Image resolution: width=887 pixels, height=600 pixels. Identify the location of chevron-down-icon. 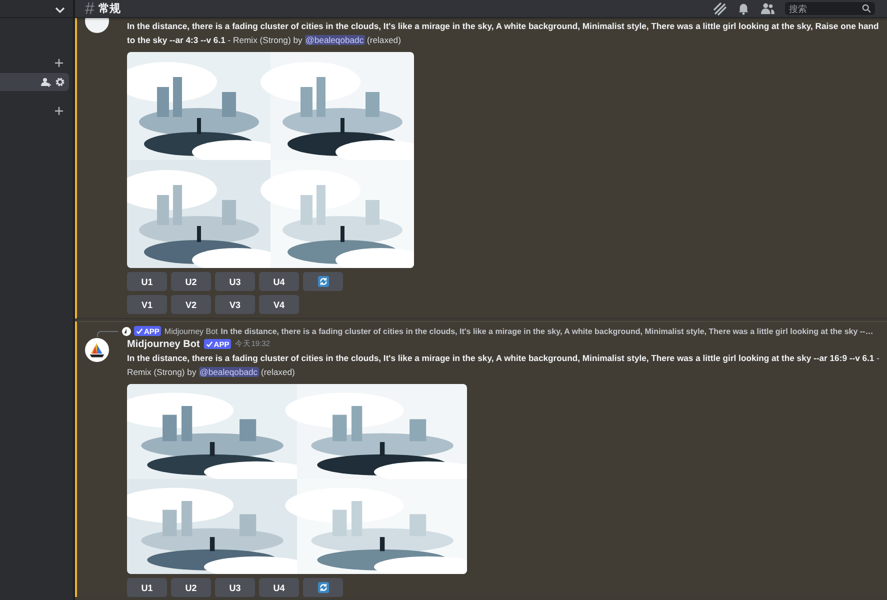
(60, 9).